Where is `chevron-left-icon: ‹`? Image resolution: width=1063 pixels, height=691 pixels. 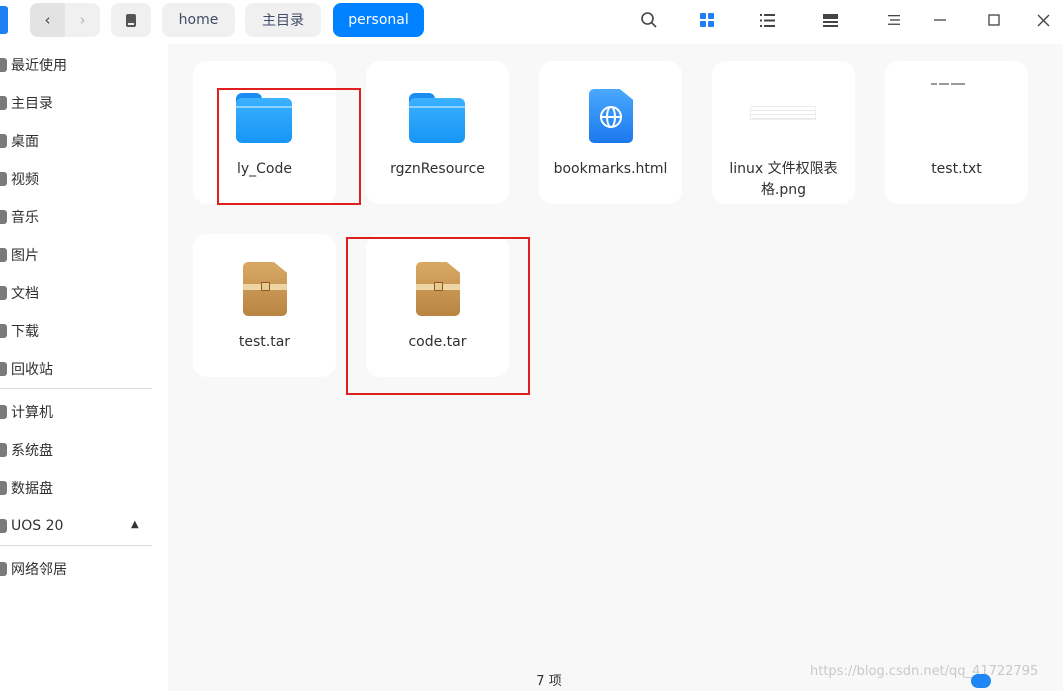 chevron-left-icon: ‹ is located at coordinates (47, 20).